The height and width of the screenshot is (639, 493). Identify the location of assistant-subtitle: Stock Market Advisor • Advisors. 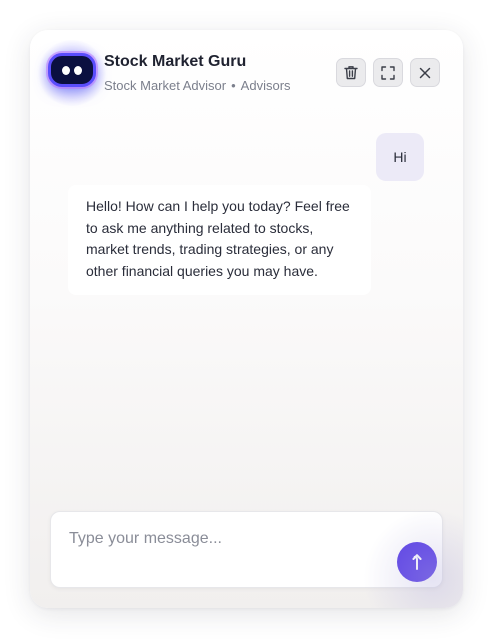
(197, 85).